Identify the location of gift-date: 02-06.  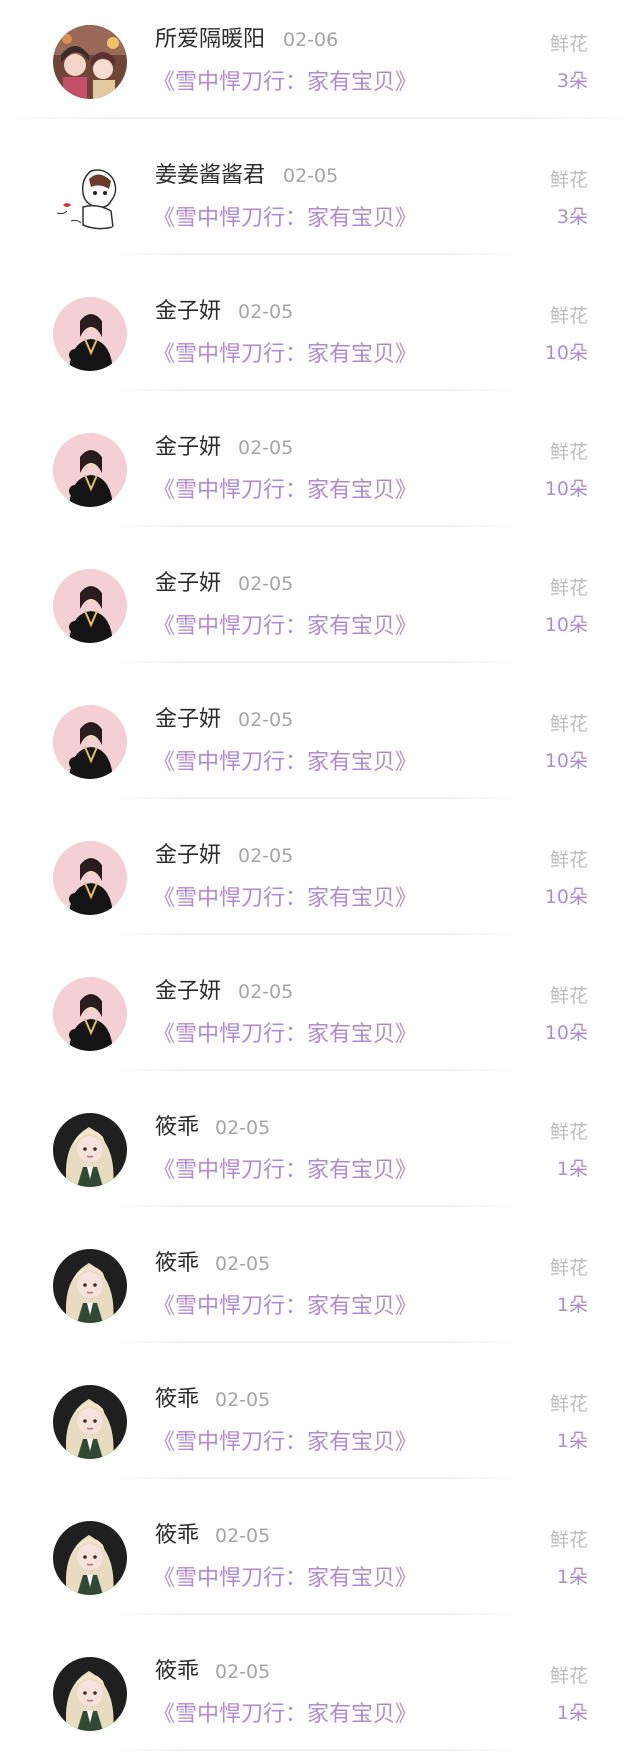
(311, 40).